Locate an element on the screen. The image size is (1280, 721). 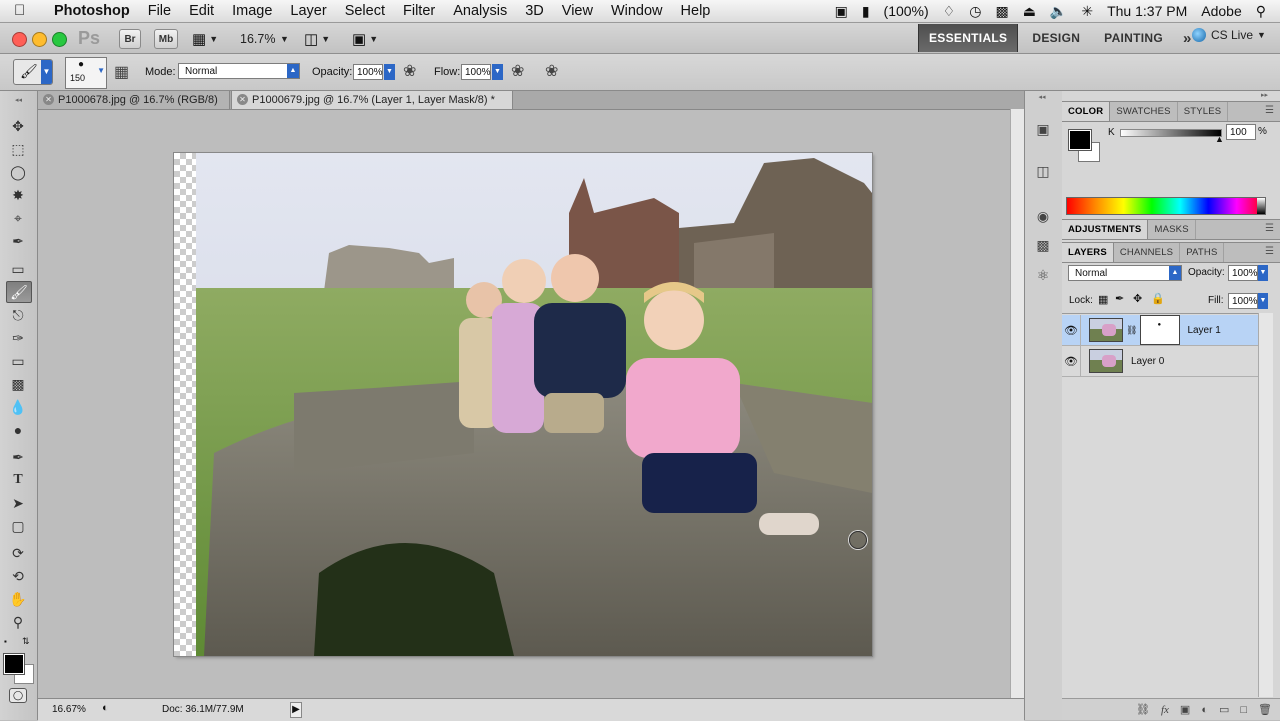
pen-tool-icon: ✒ is located at coordinates (18, 457).